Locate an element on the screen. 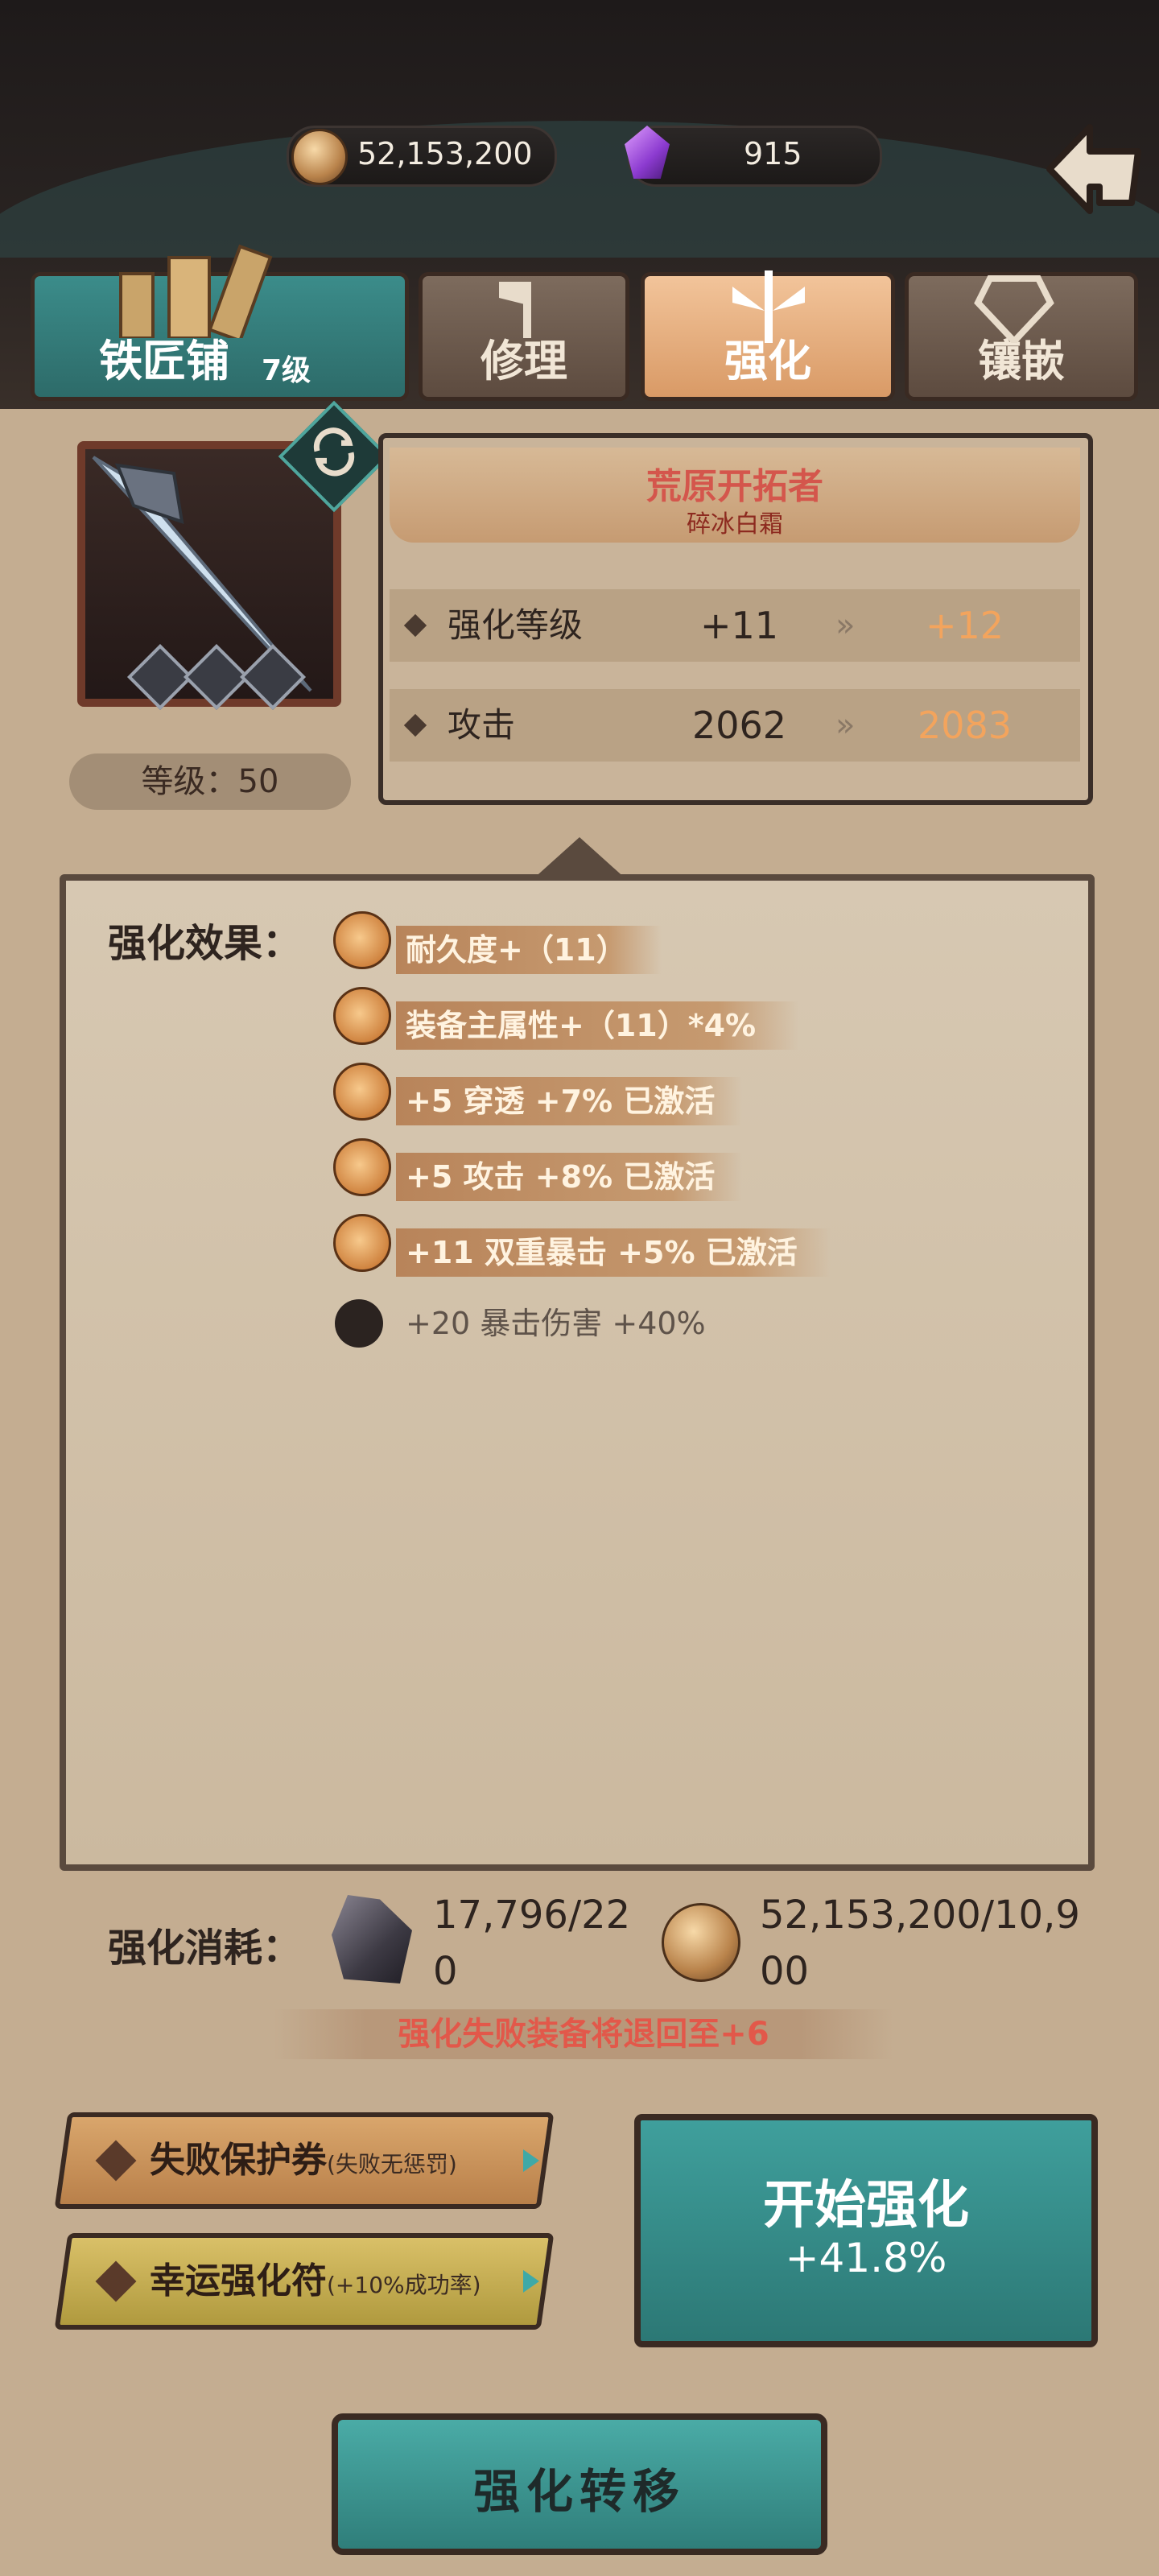  winged-sword-icon is located at coordinates (768, 306).